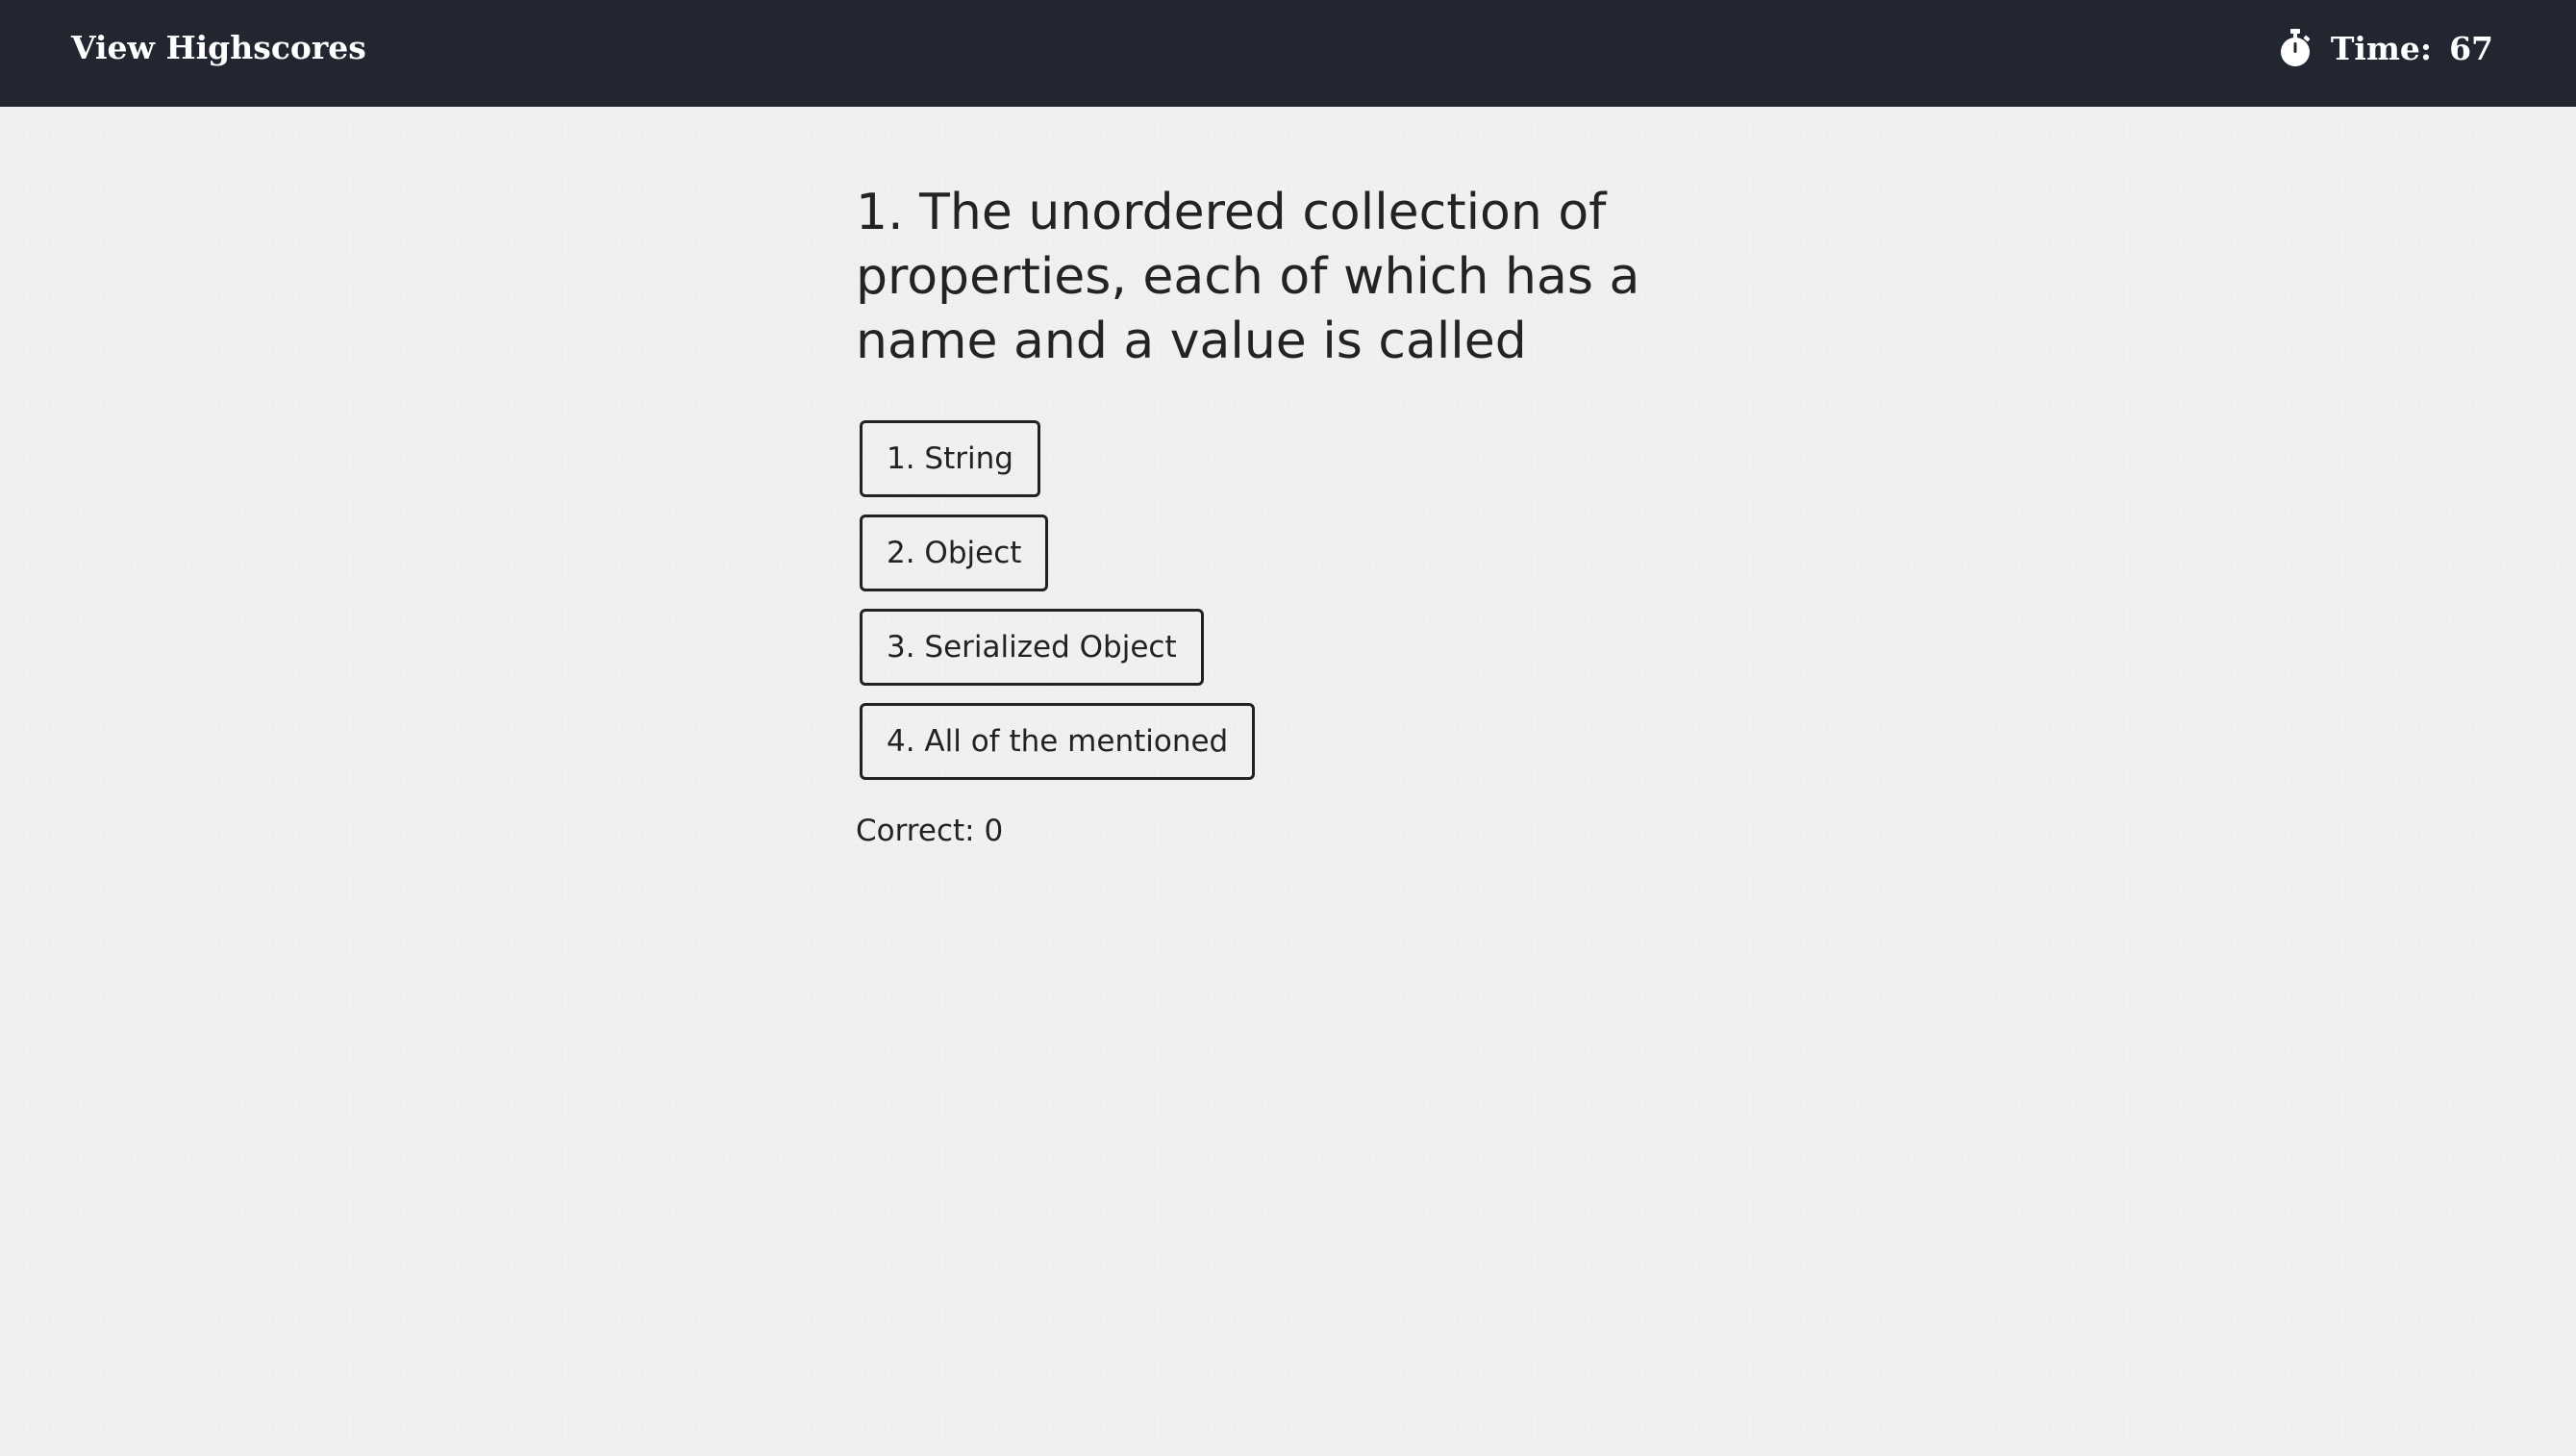 The height and width of the screenshot is (1456, 2576). Describe the element at coordinates (954, 553) in the screenshot. I see `choice-button-object: 2. Object` at that location.